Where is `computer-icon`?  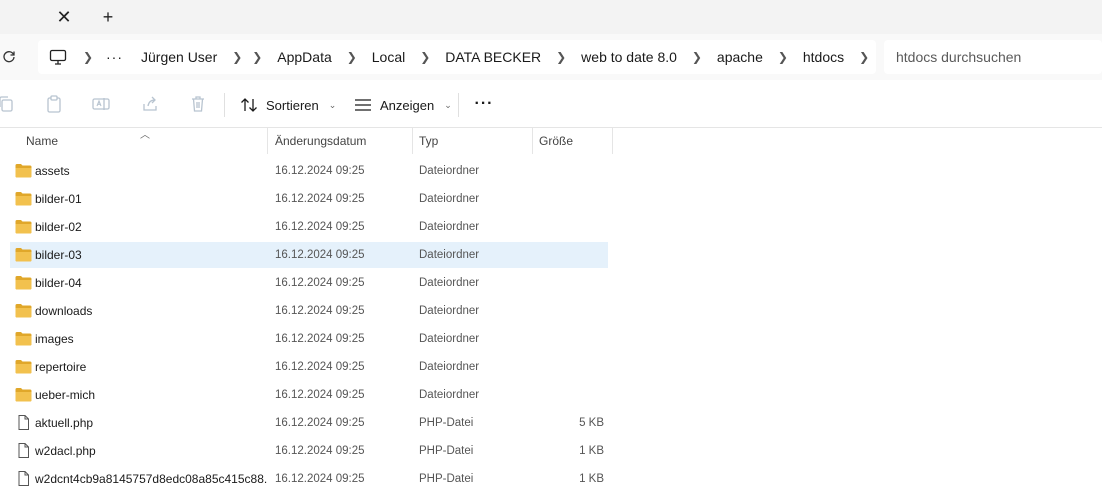 computer-icon is located at coordinates (58, 57).